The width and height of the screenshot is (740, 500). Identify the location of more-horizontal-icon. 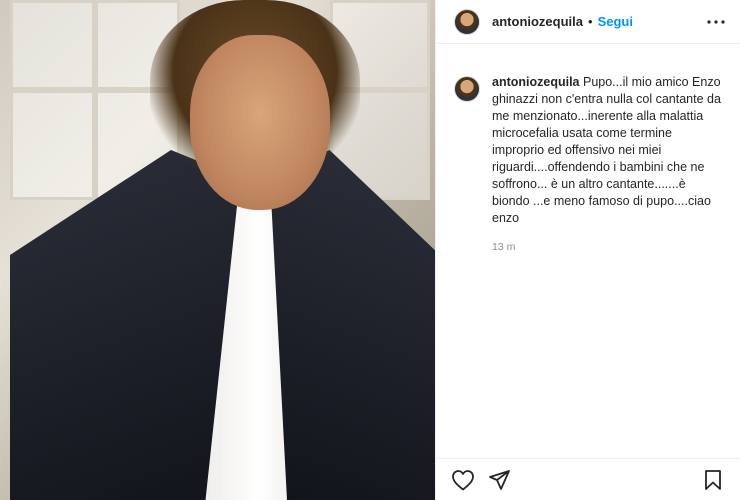
(716, 22).